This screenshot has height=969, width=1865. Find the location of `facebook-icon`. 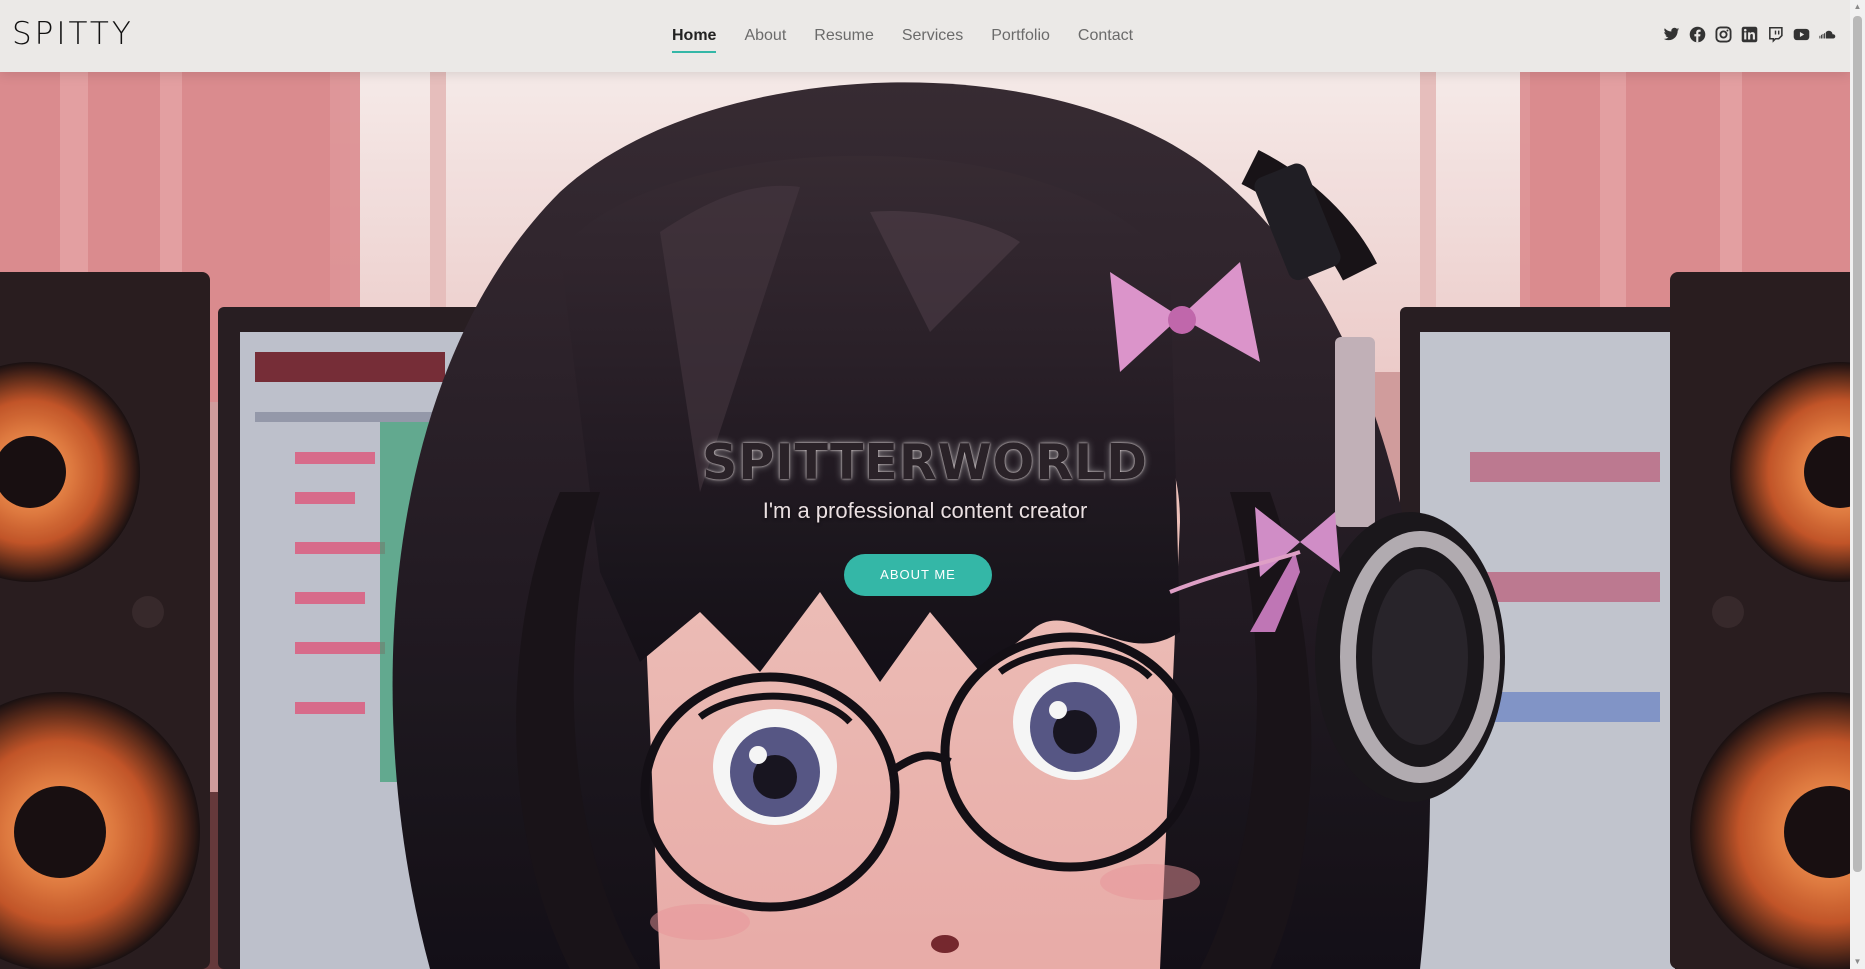

facebook-icon is located at coordinates (1697, 34).